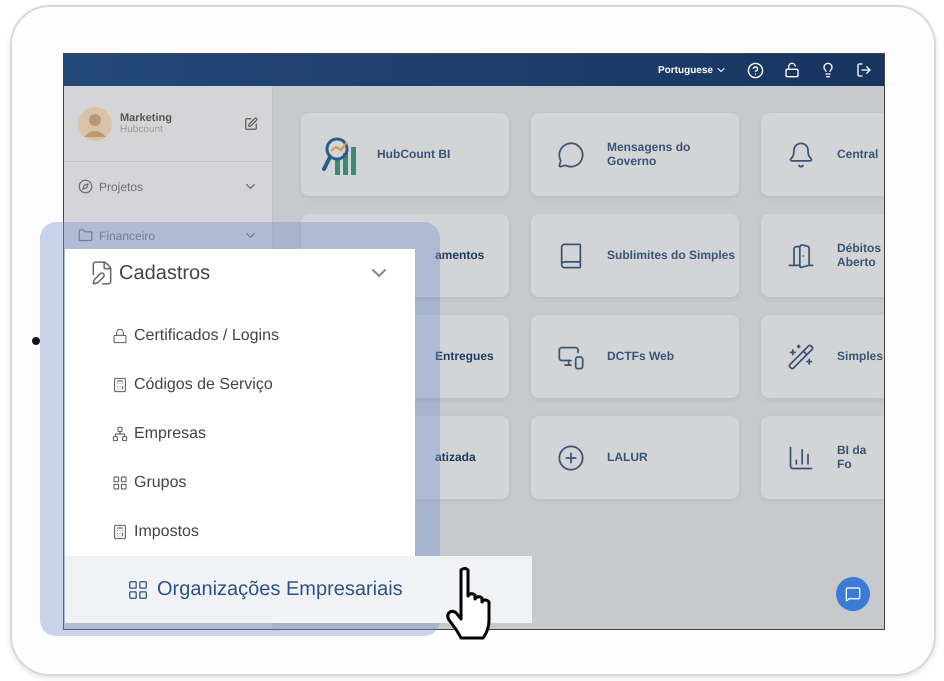  I want to click on logout-icon, so click(864, 70).